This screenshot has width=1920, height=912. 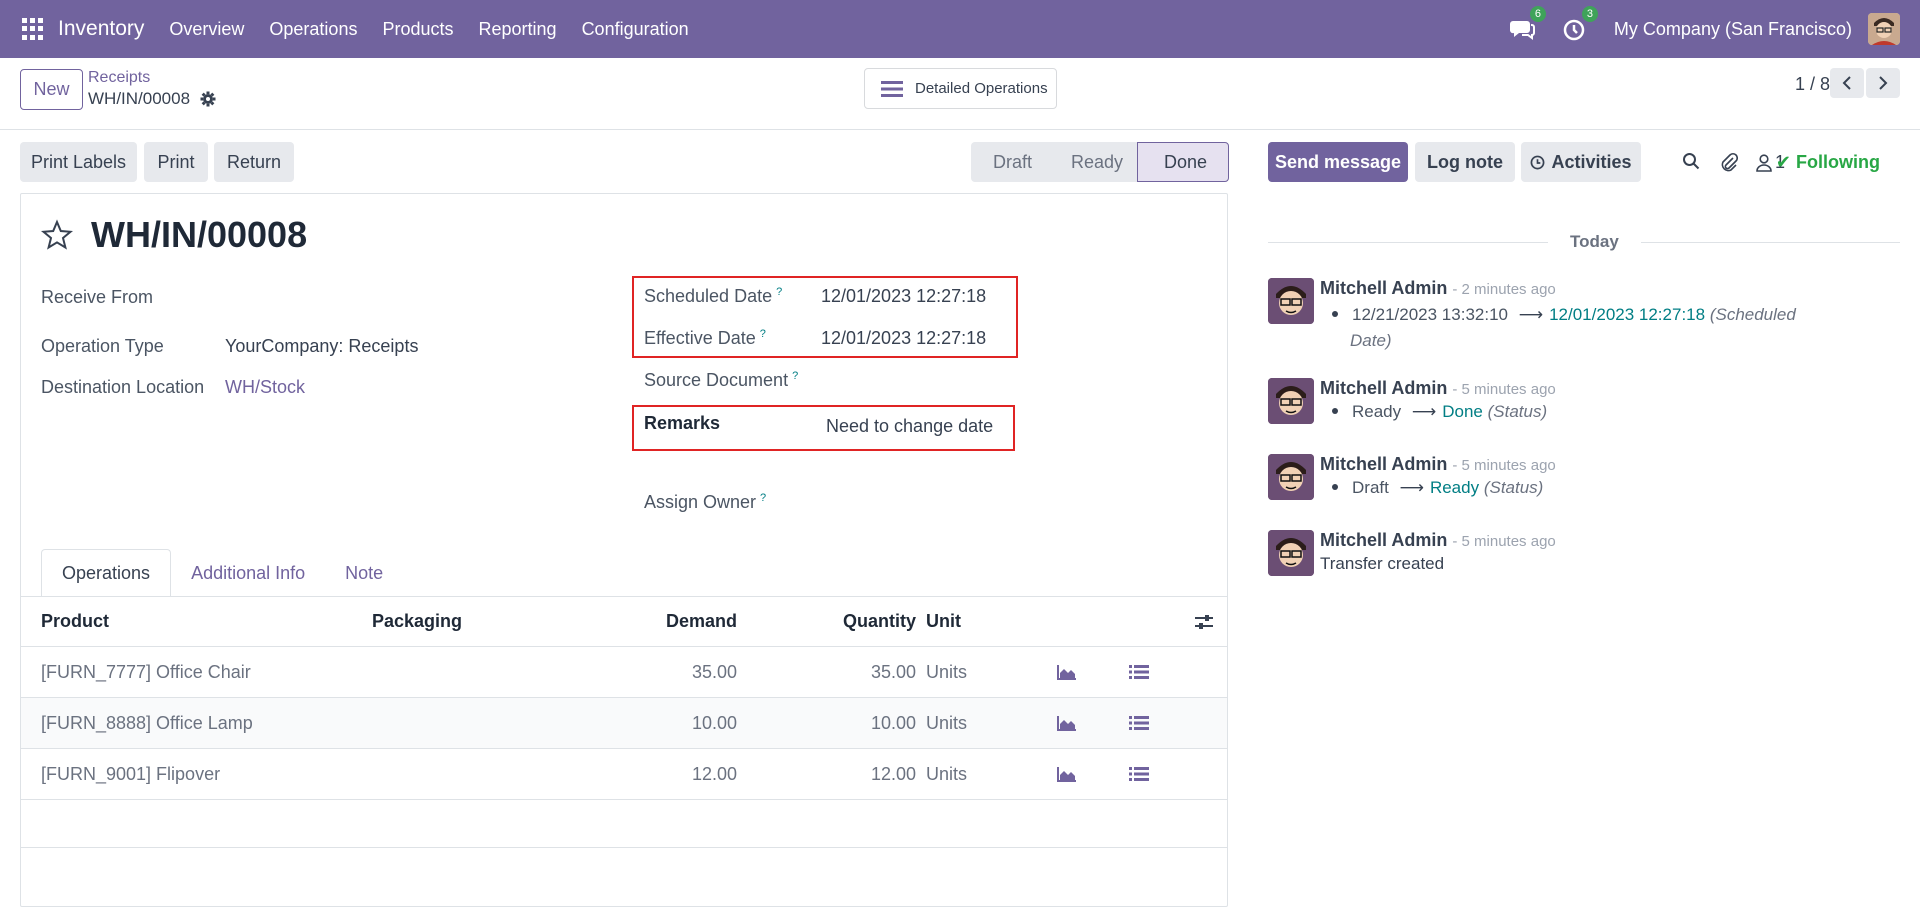 I want to click on pager-previous-button, so click(x=1847, y=83).